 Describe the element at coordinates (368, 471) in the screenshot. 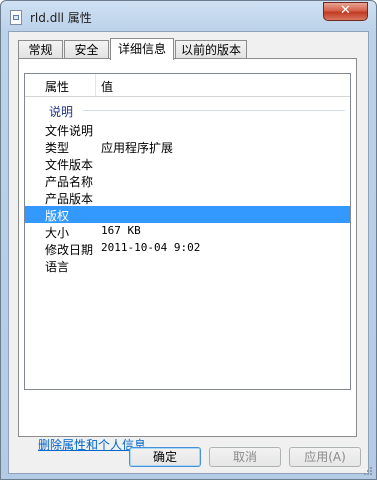

I see `resize-grip-icon` at that location.